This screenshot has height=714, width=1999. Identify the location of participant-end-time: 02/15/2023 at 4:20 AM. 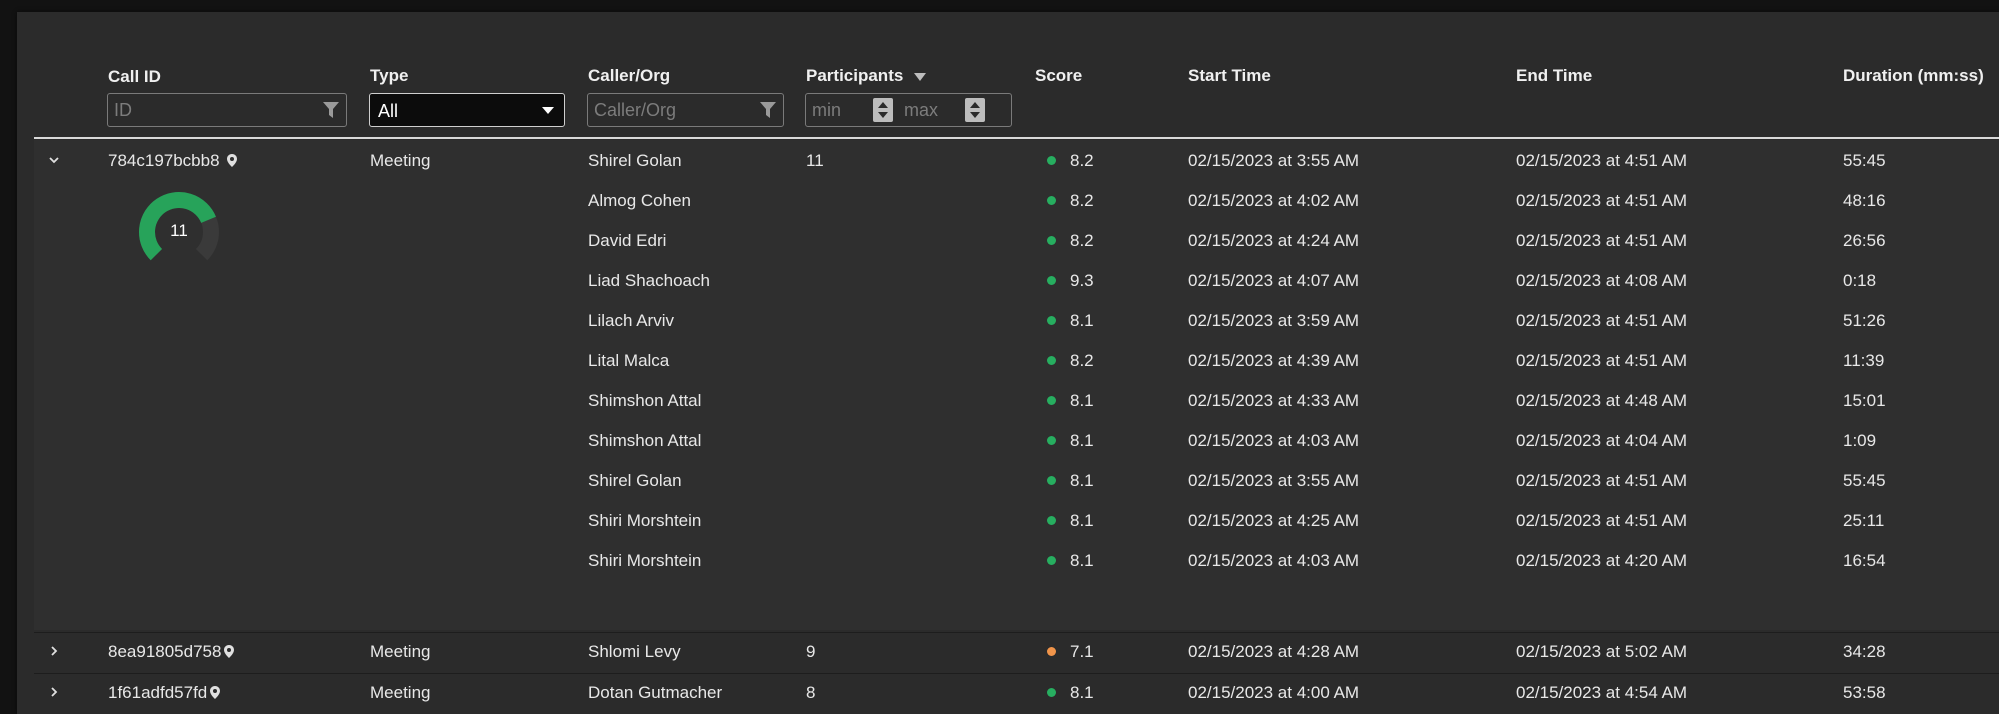
(1602, 560).